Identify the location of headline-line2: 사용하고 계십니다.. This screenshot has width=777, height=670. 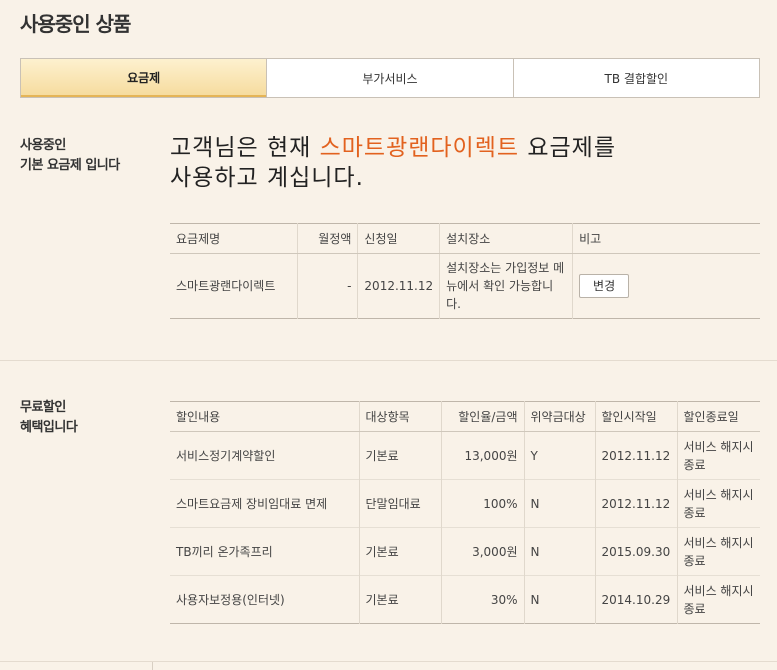
(267, 178).